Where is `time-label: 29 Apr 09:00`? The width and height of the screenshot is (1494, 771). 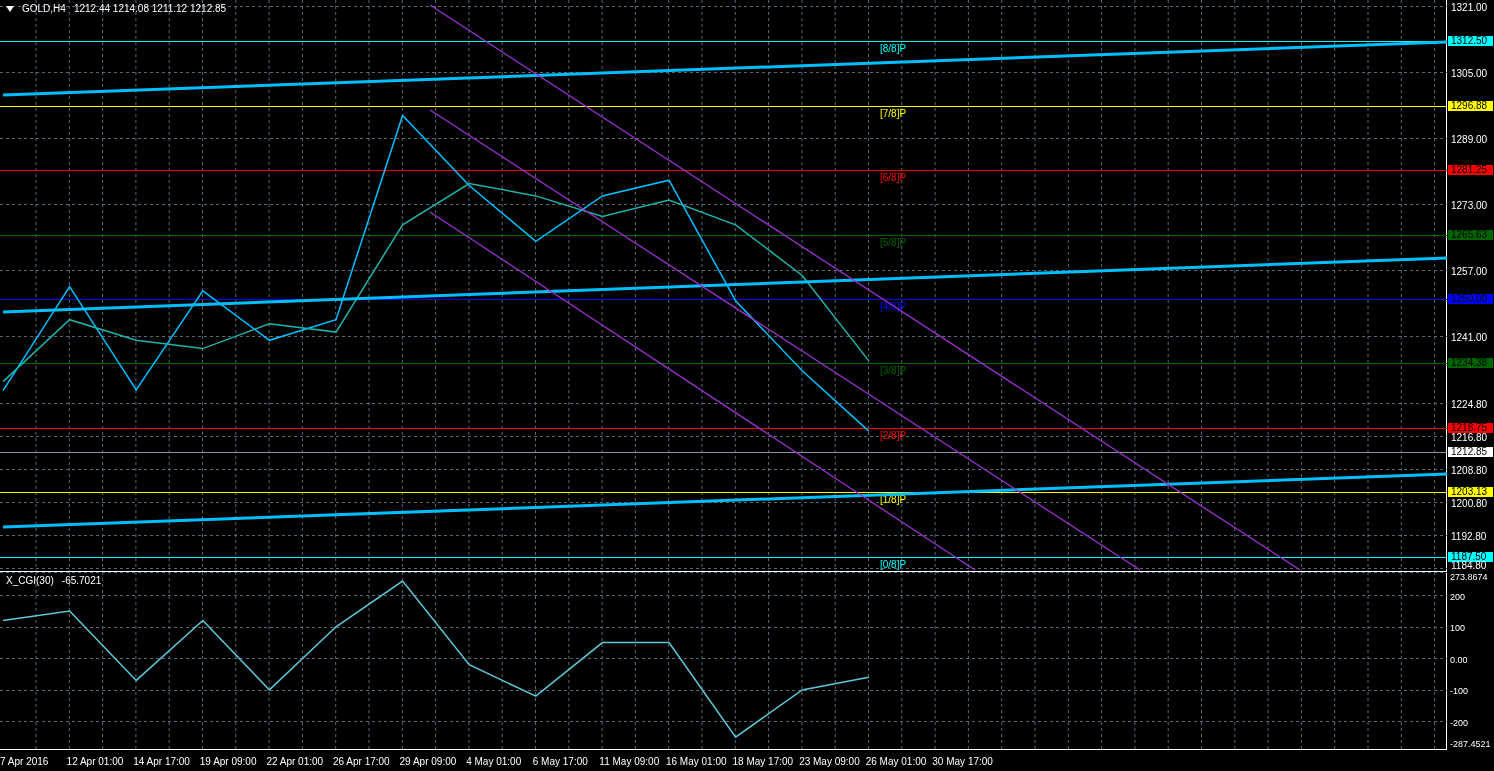 time-label: 29 Apr 09:00 is located at coordinates (428, 762).